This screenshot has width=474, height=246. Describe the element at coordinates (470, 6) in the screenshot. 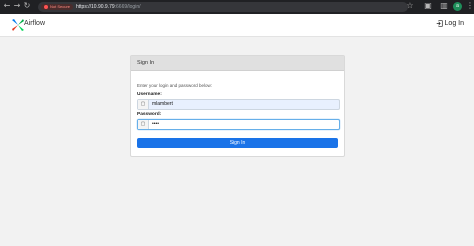

I see `menu-icon: ⋮` at that location.